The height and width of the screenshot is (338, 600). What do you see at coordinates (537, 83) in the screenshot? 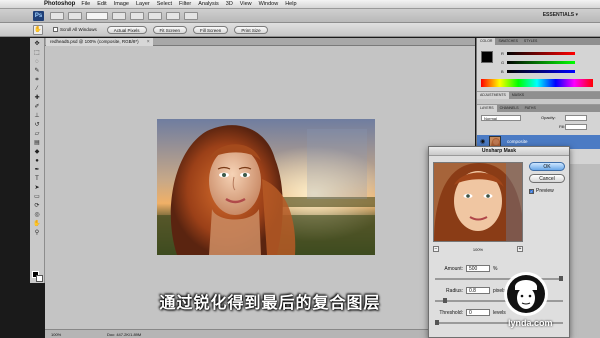
I see `color-spectrum` at bounding box center [537, 83].